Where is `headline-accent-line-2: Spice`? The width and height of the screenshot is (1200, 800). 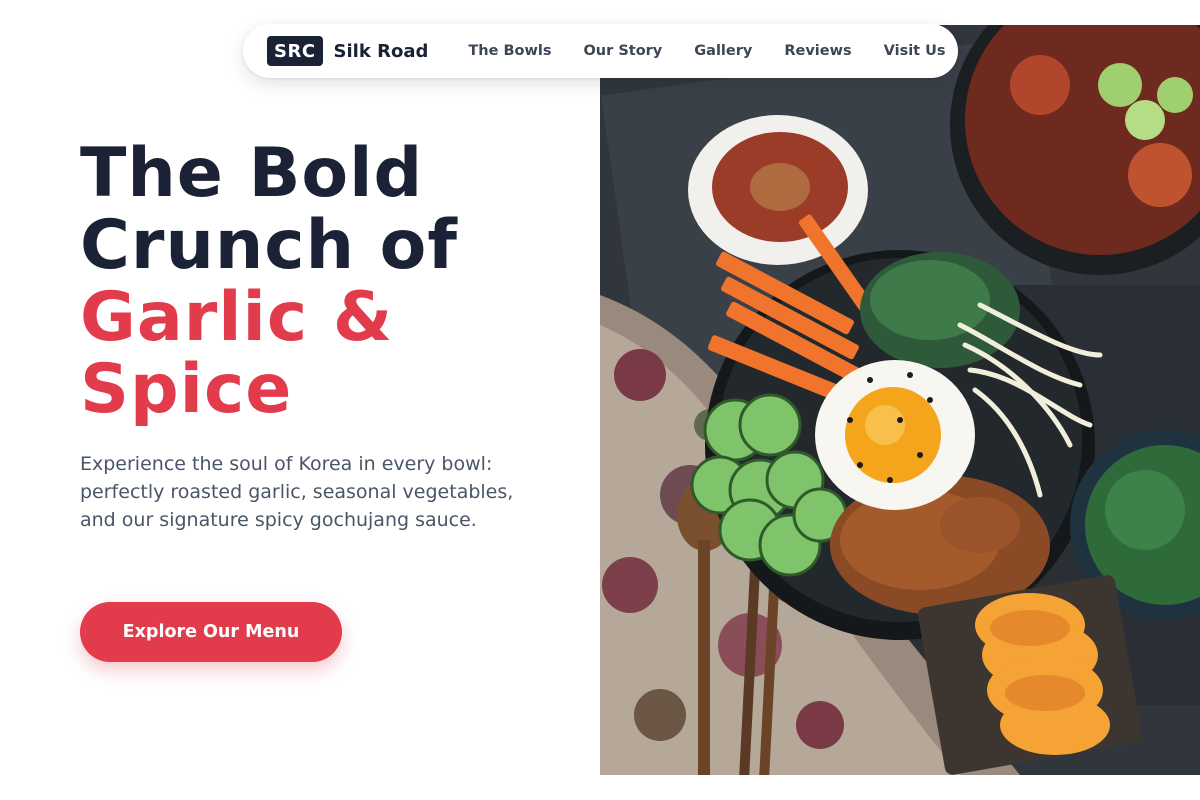 headline-accent-line-2: Spice is located at coordinates (186, 389).